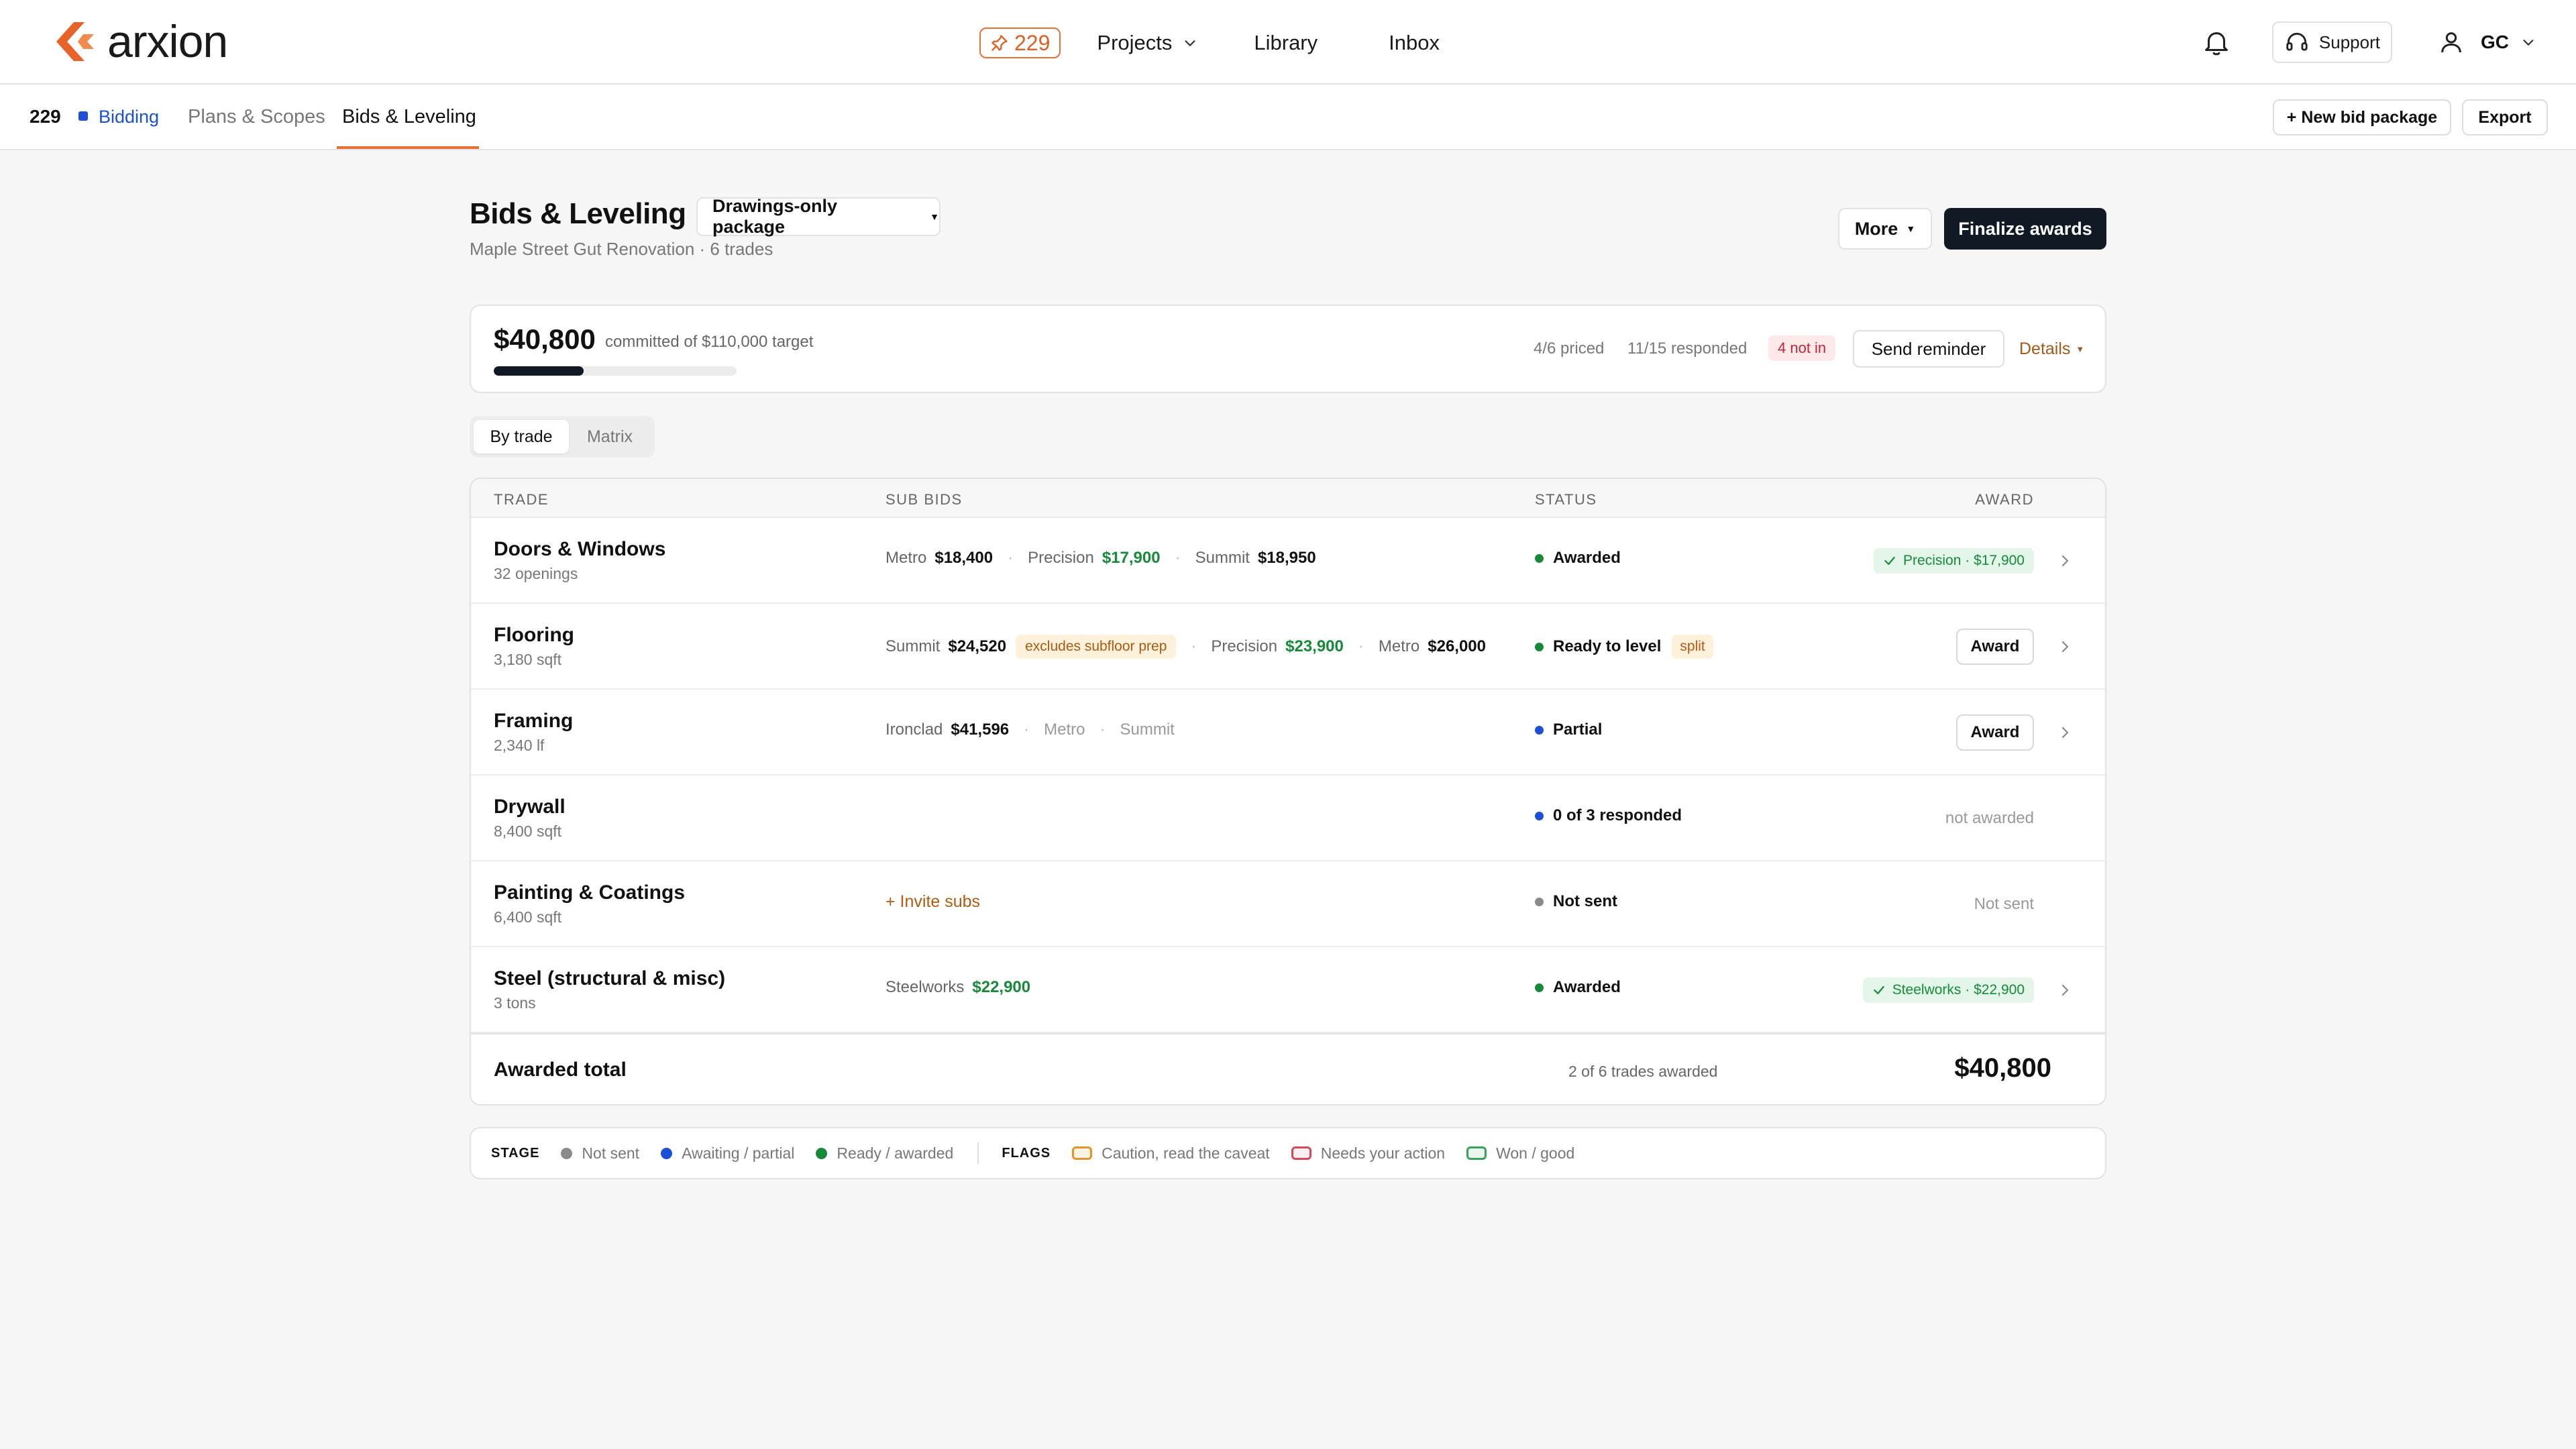  I want to click on nav-projects-label: Projects, so click(1135, 42).